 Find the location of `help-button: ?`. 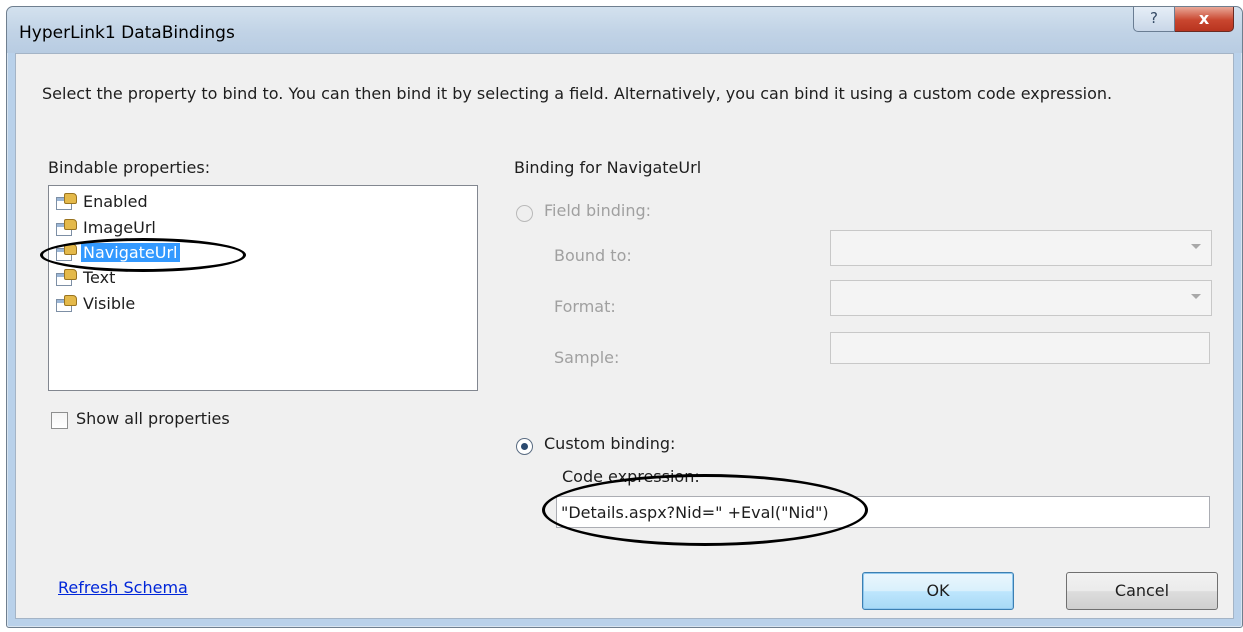

help-button: ? is located at coordinates (1154, 19).